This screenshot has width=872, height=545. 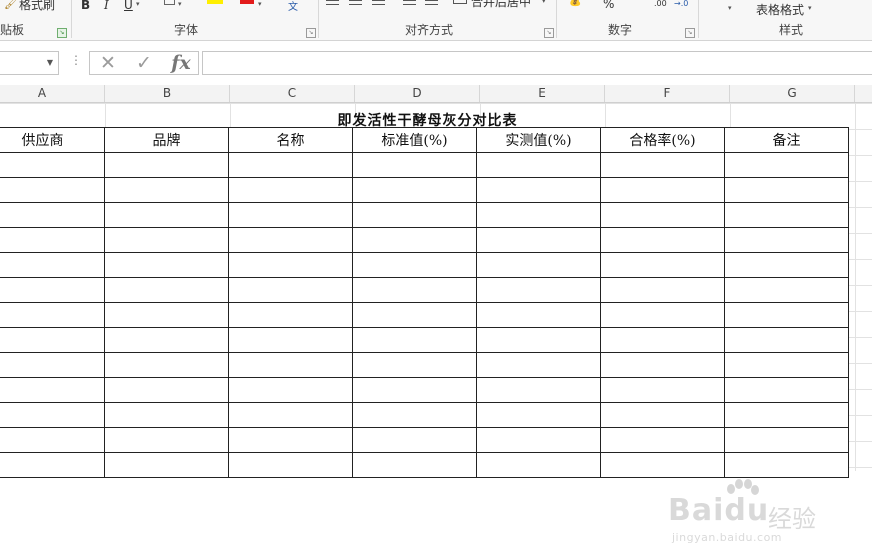 I want to click on format-as-table-button: 表格格式, so click(x=780, y=10).